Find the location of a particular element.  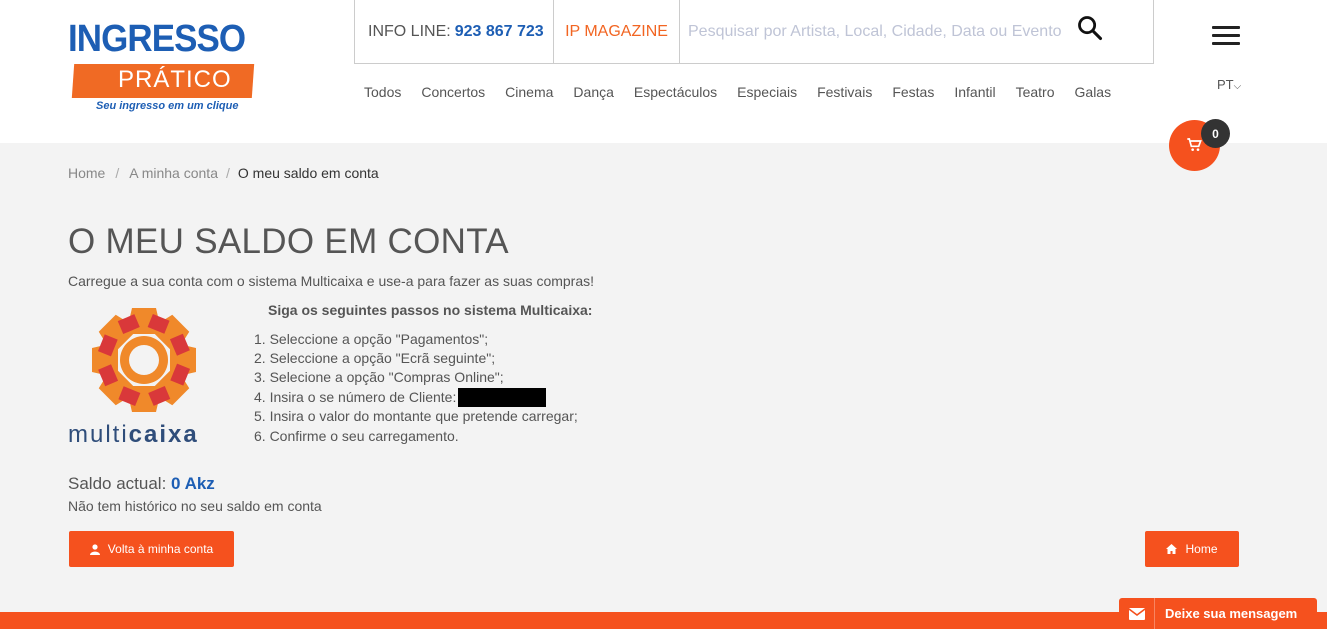

step-item: 2. Seleccione a opção "Ecrã seguinte"; is located at coordinates (375, 358).